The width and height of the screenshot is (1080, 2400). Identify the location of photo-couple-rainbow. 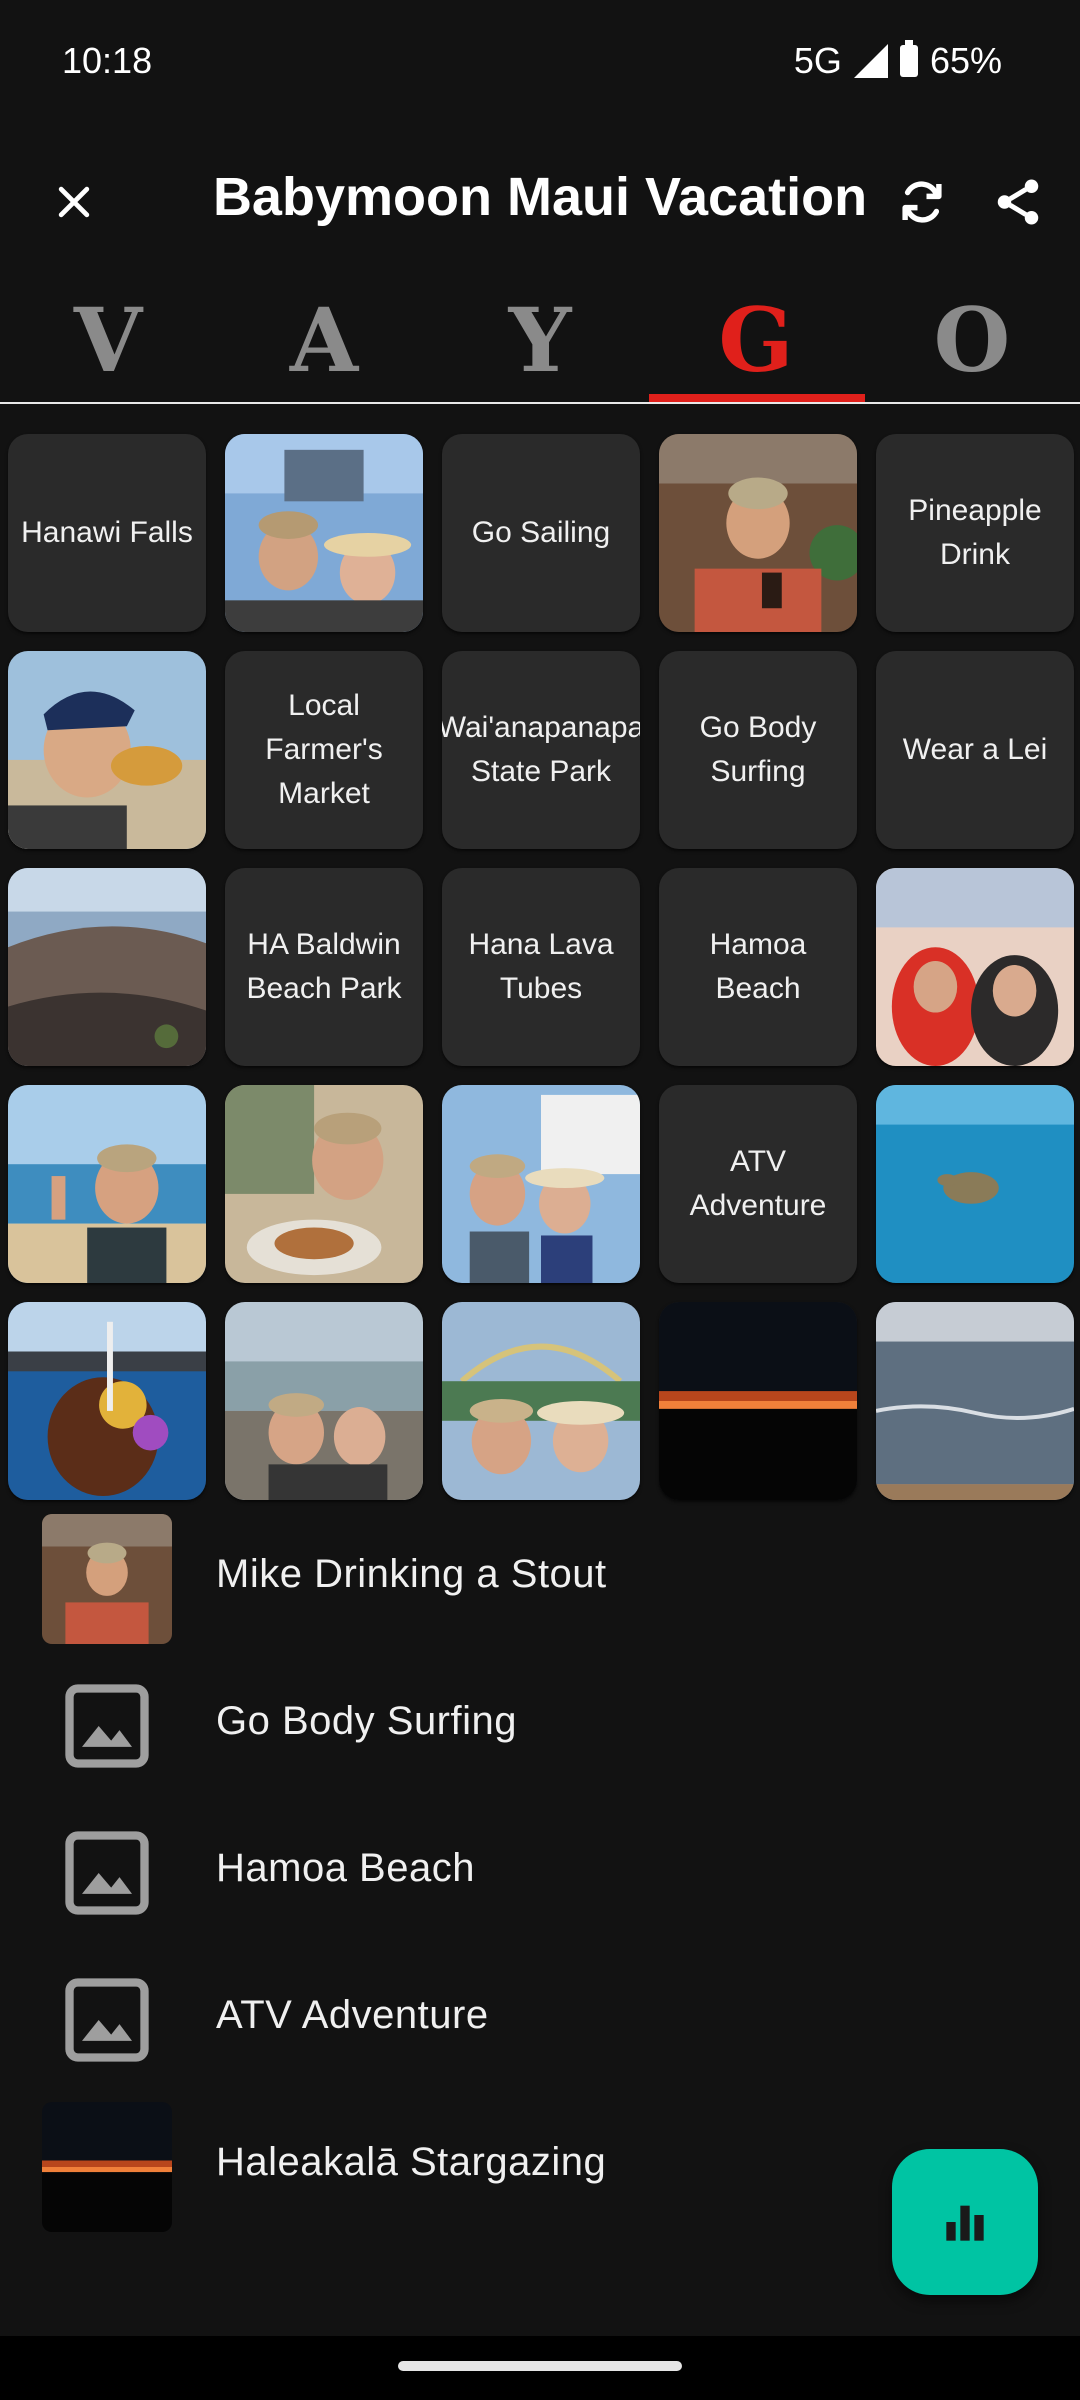
(541, 1401).